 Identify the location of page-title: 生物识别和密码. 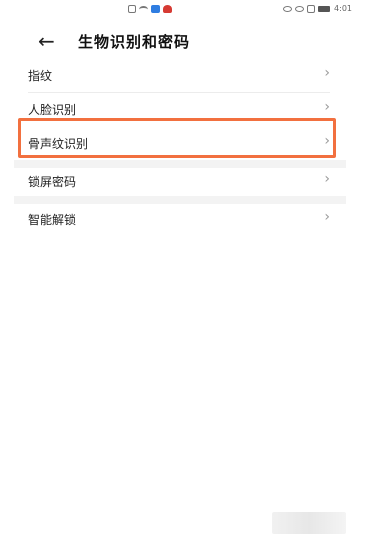
(134, 42).